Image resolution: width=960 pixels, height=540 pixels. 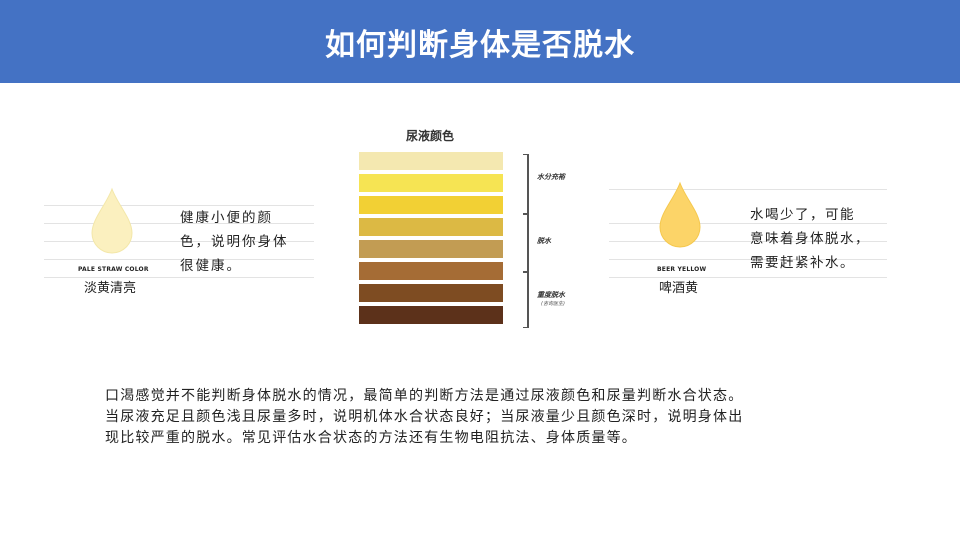 I want to click on pale-cn-caption: 淡黄清亮, so click(x=110, y=288).